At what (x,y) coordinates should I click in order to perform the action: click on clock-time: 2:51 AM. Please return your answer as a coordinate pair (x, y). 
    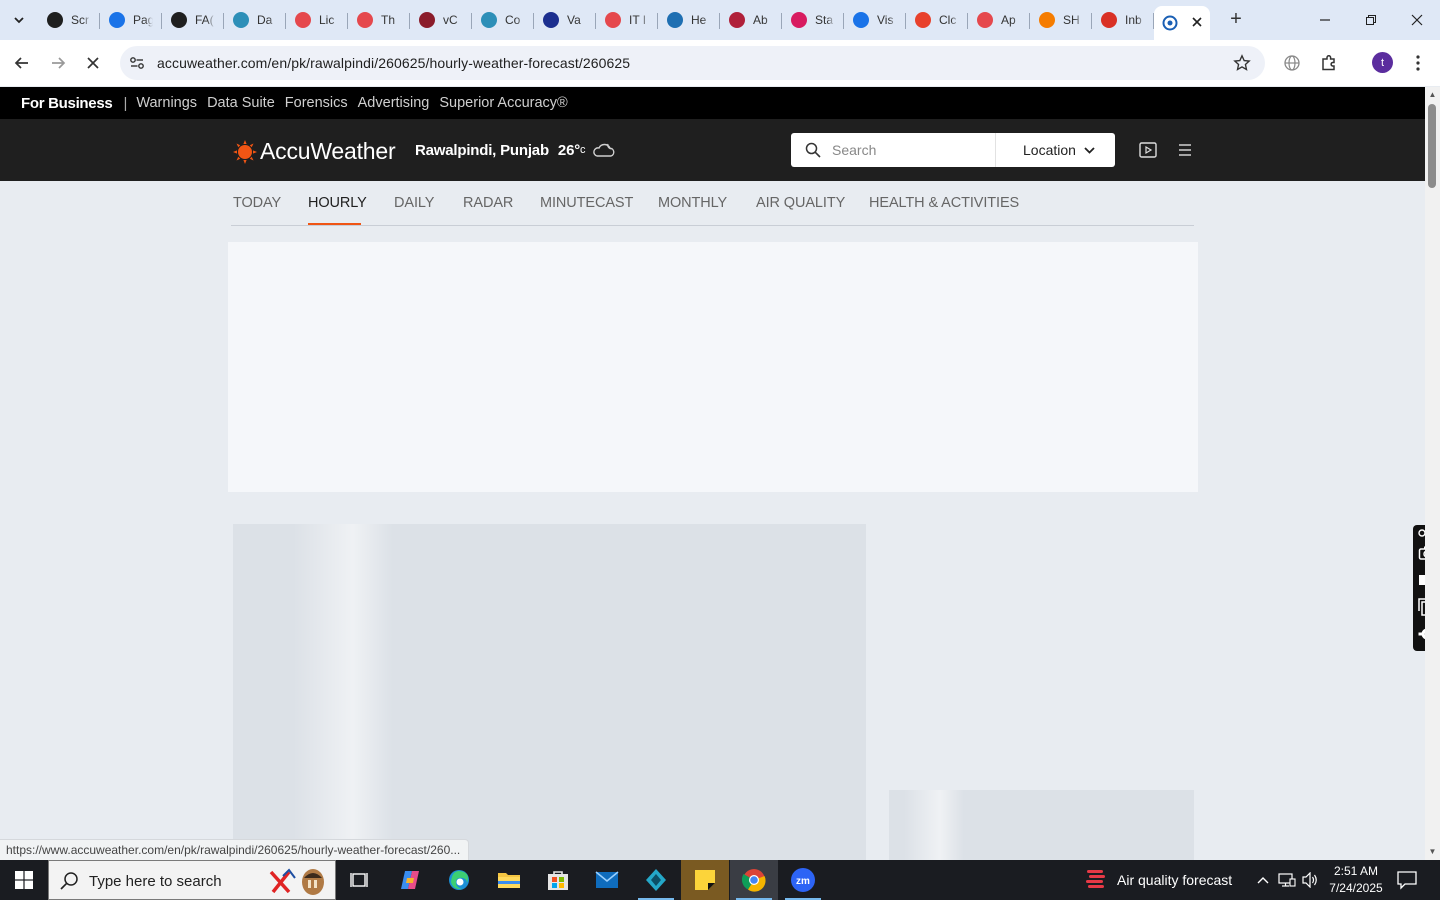
    Looking at the image, I should click on (1356, 871).